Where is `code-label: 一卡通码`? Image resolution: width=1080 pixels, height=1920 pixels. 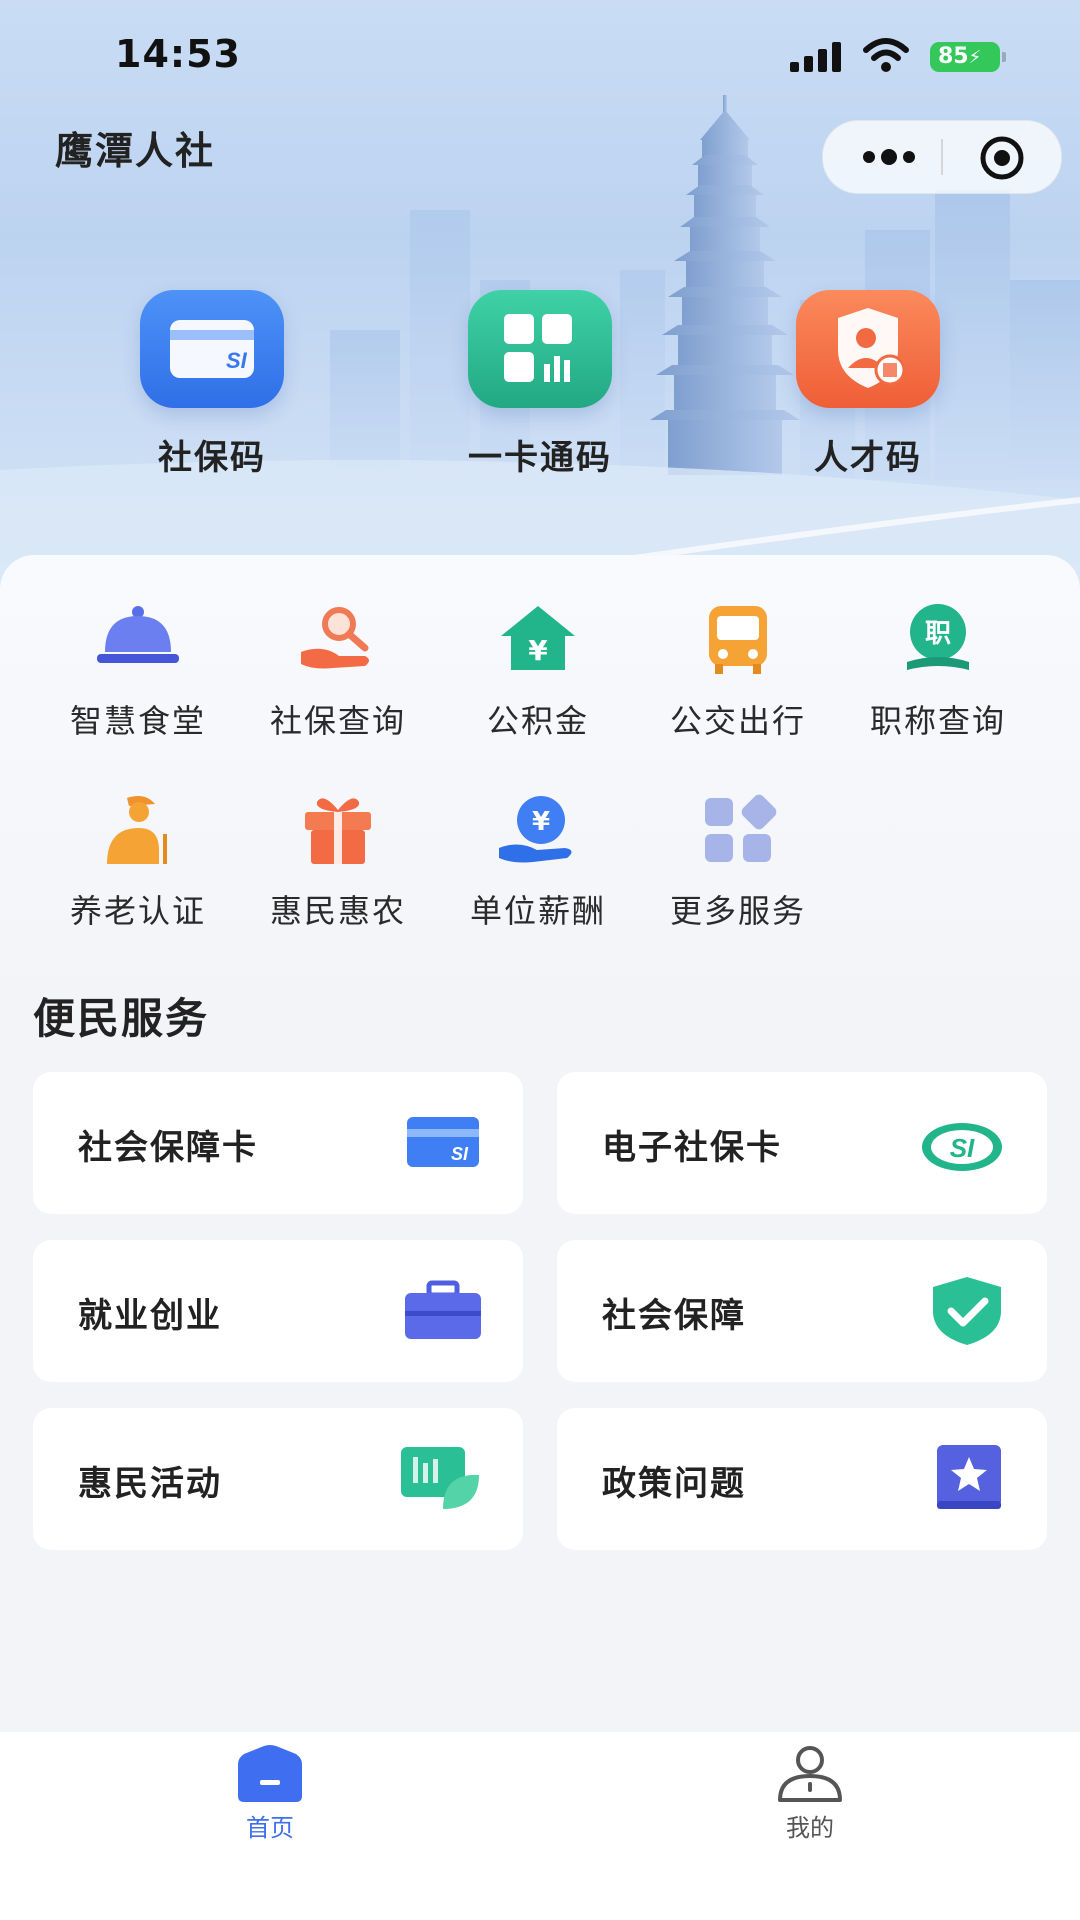 code-label: 一卡通码 is located at coordinates (540, 458).